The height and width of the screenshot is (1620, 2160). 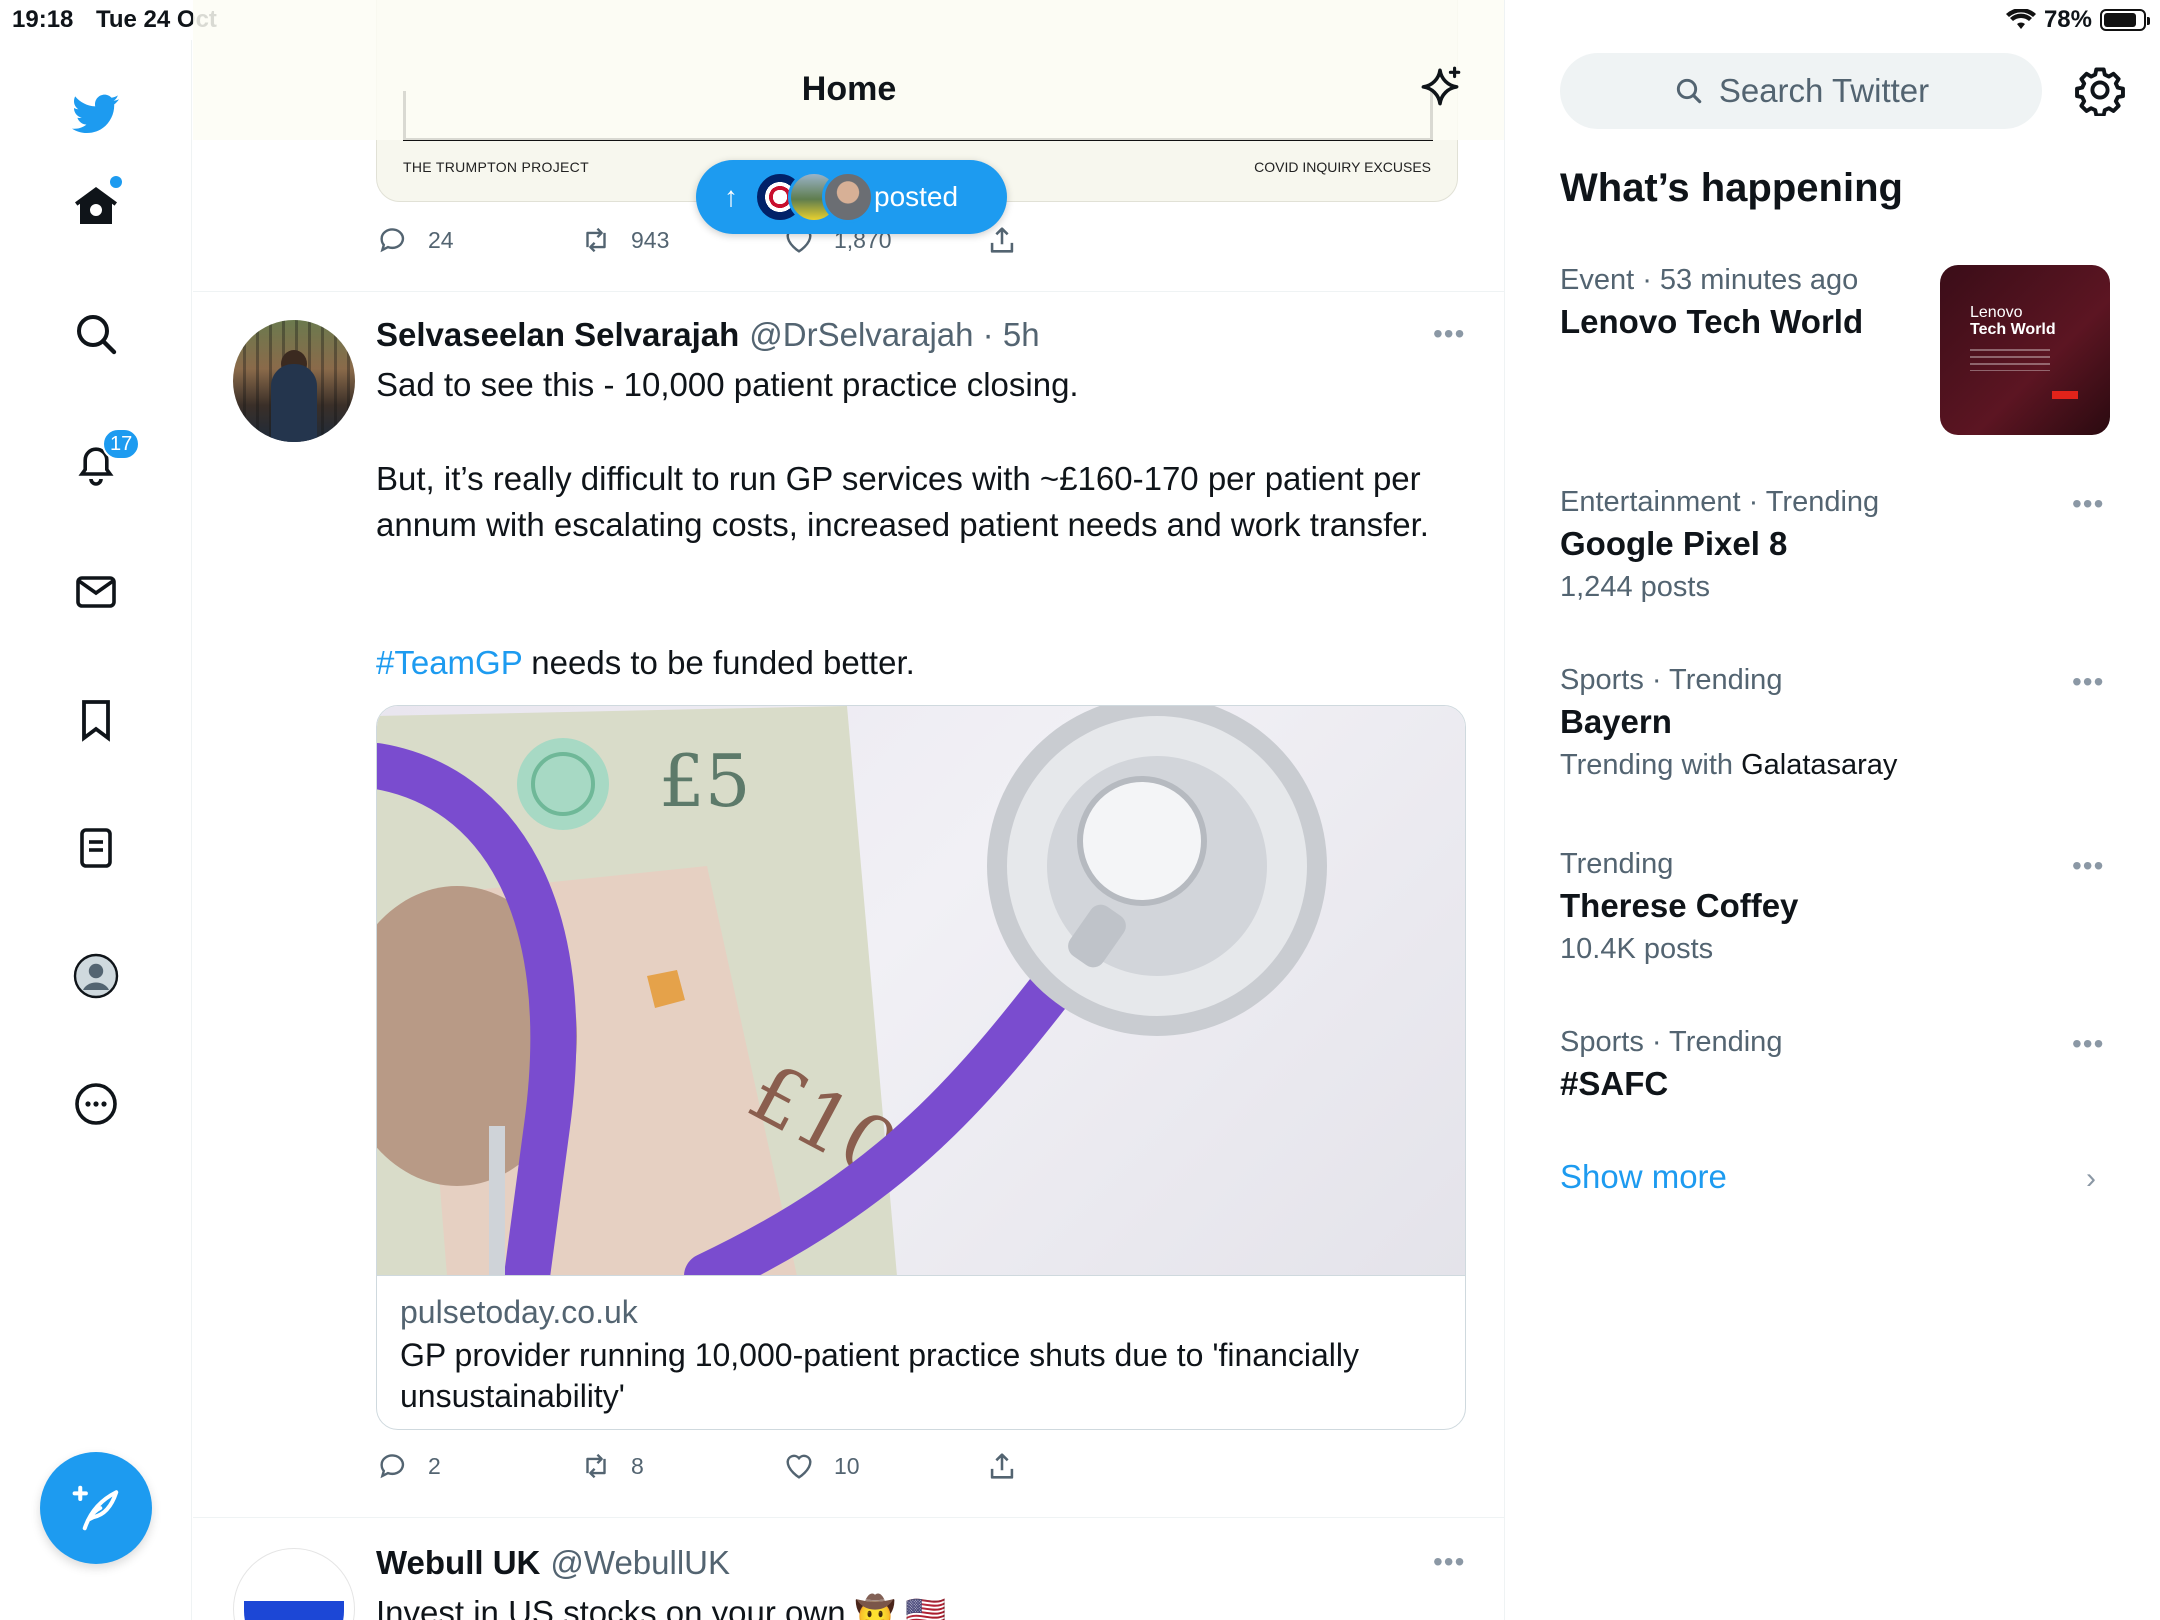 What do you see at coordinates (2013, 329) in the screenshot?
I see `event-thumb-line2: Tech World` at bounding box center [2013, 329].